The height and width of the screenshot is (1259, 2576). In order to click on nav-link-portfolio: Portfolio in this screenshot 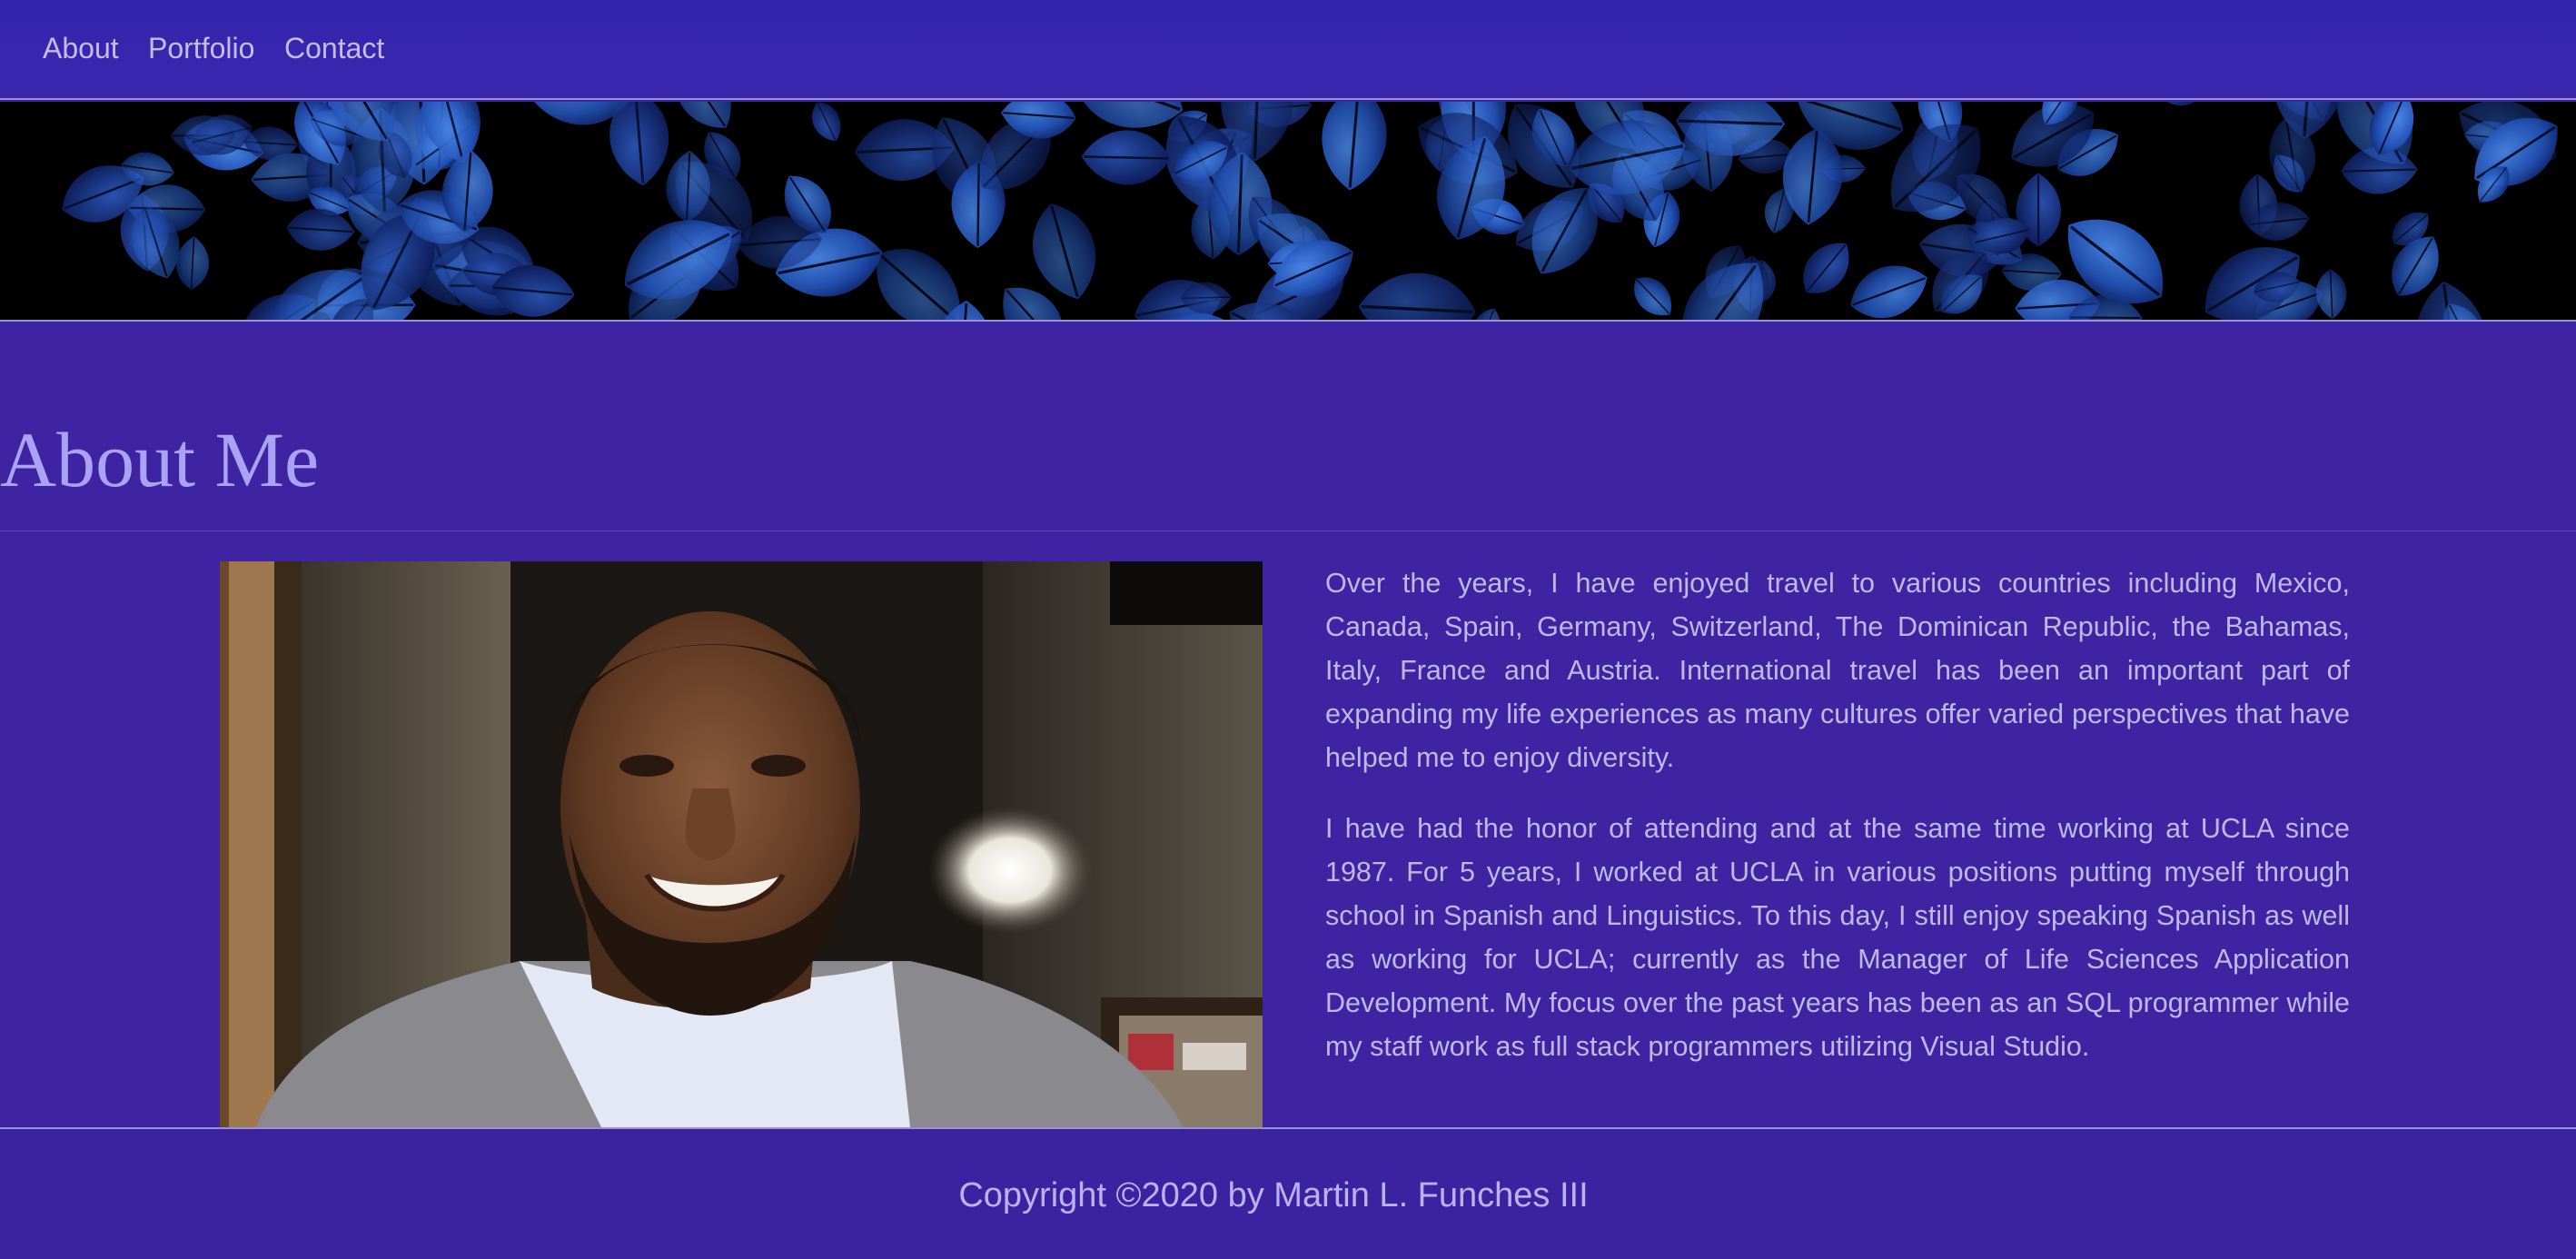, I will do `click(201, 48)`.